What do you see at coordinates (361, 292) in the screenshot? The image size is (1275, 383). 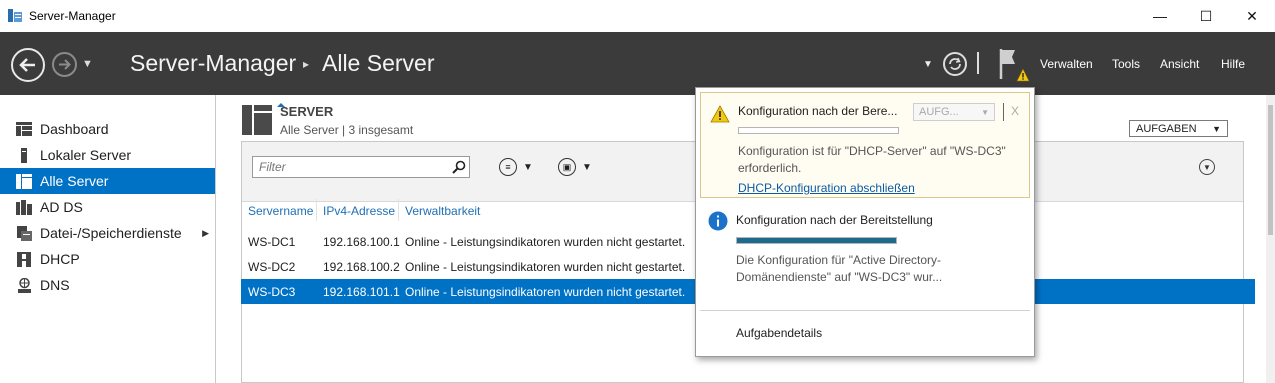 I see `cell-ipv4: 192.168.101.1` at bounding box center [361, 292].